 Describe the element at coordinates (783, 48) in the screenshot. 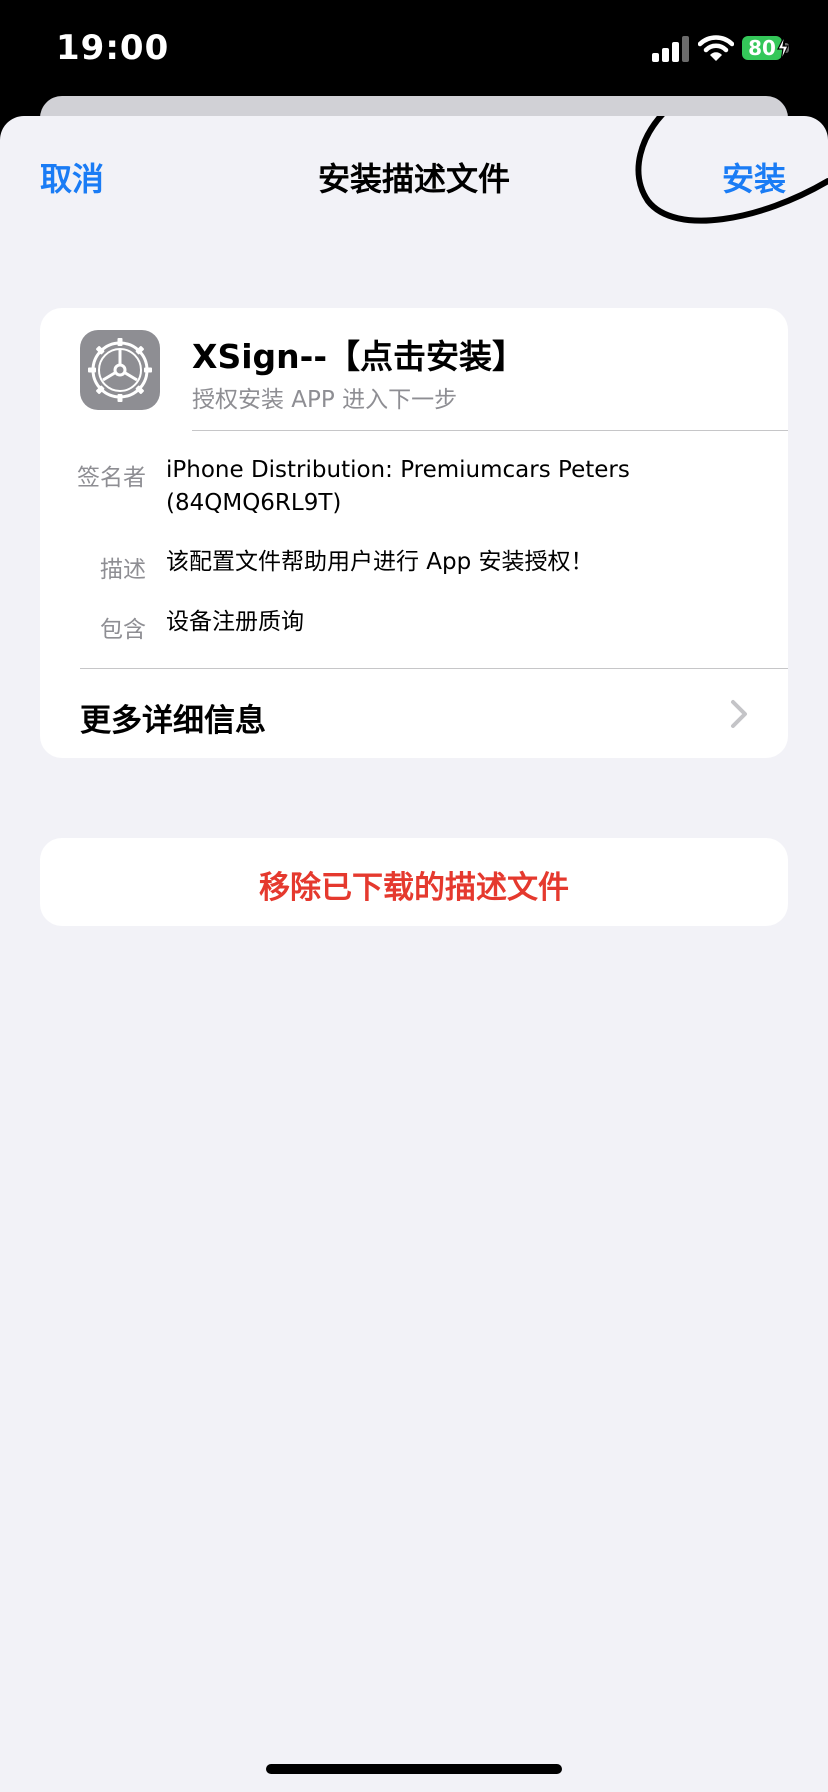

I see `charging-bolt-icon` at that location.